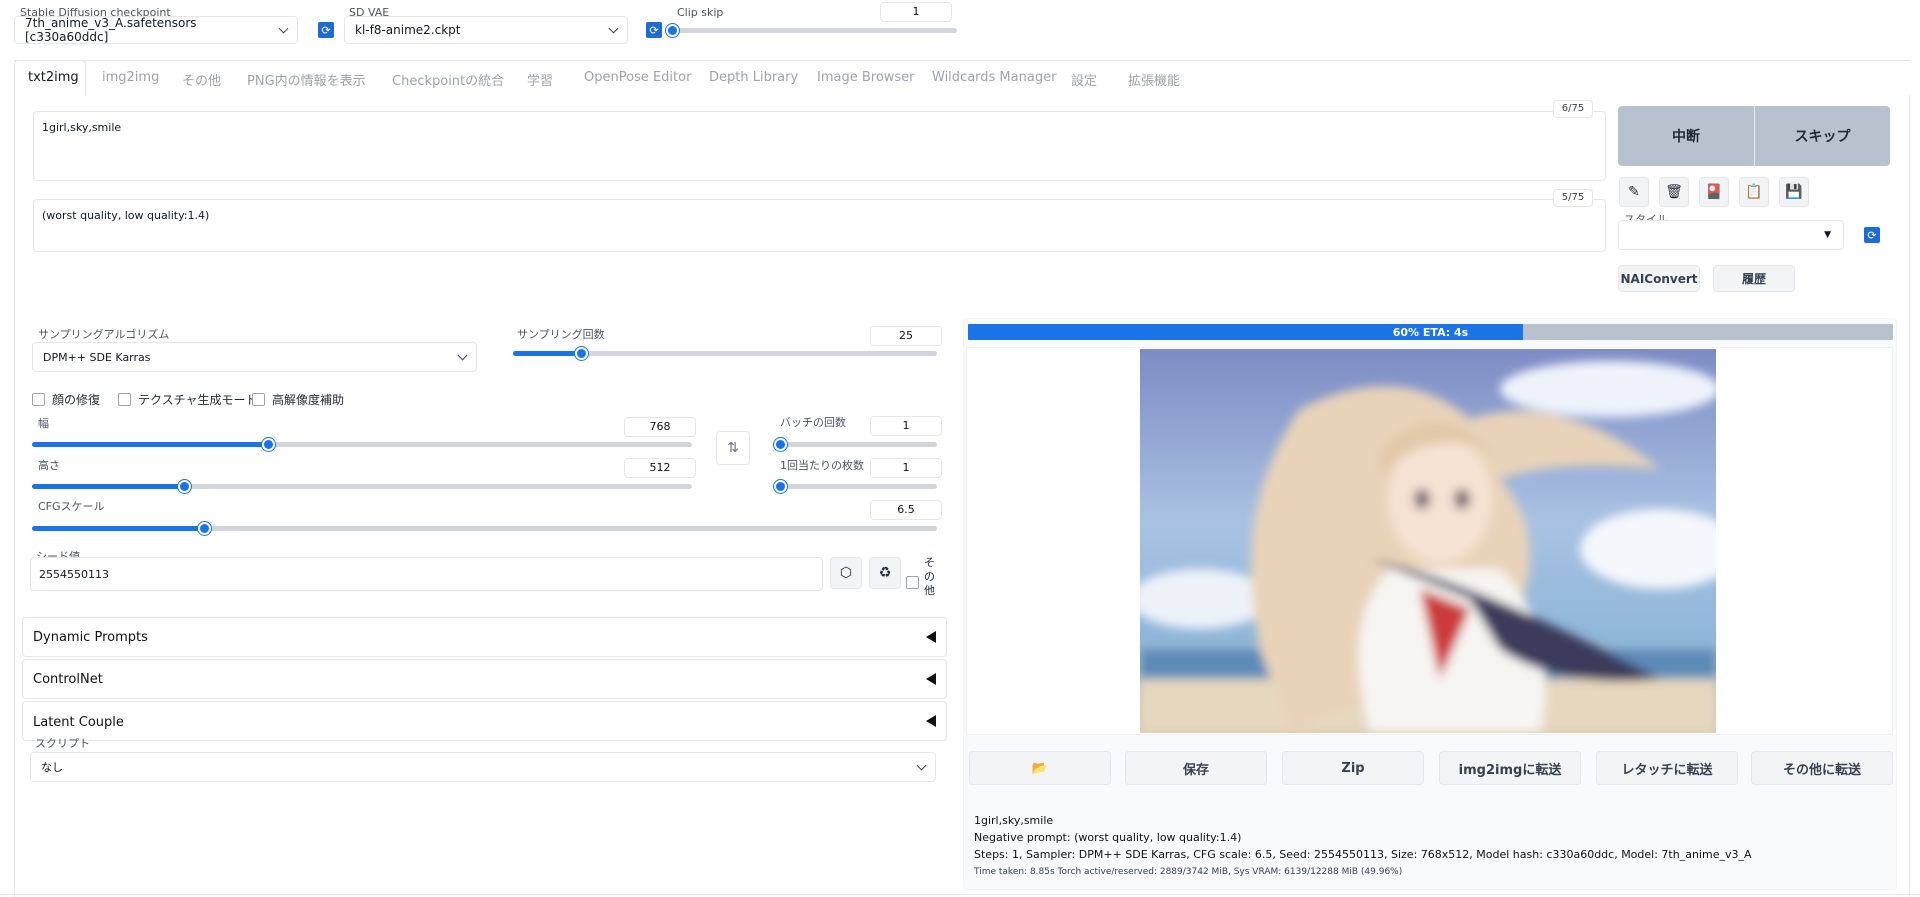 The width and height of the screenshot is (1920, 897). Describe the element at coordinates (124, 399) in the screenshot. I see `tiling-checkbox` at that location.